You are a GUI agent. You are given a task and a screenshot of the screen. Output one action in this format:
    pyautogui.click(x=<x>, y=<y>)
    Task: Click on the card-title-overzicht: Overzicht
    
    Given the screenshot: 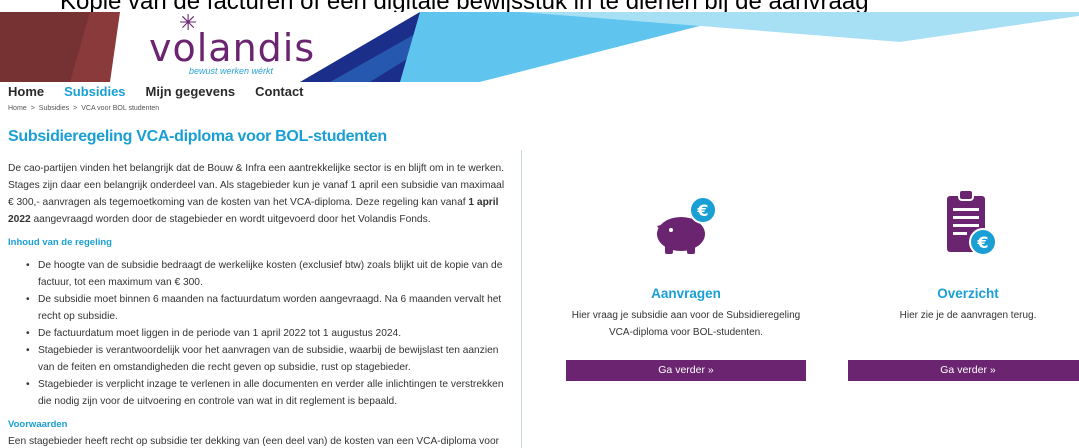 What is the action you would take?
    pyautogui.click(x=968, y=293)
    